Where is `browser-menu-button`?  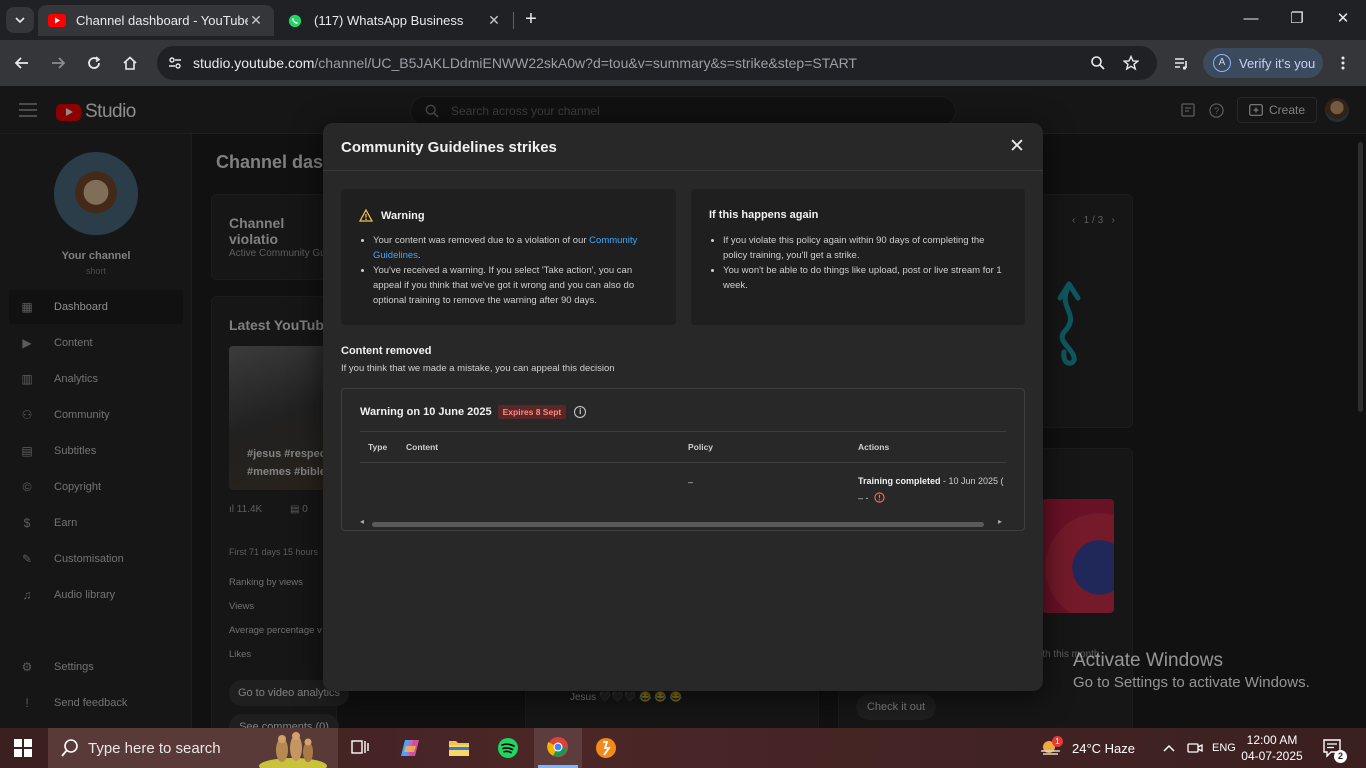
browser-menu-button is located at coordinates (1343, 63).